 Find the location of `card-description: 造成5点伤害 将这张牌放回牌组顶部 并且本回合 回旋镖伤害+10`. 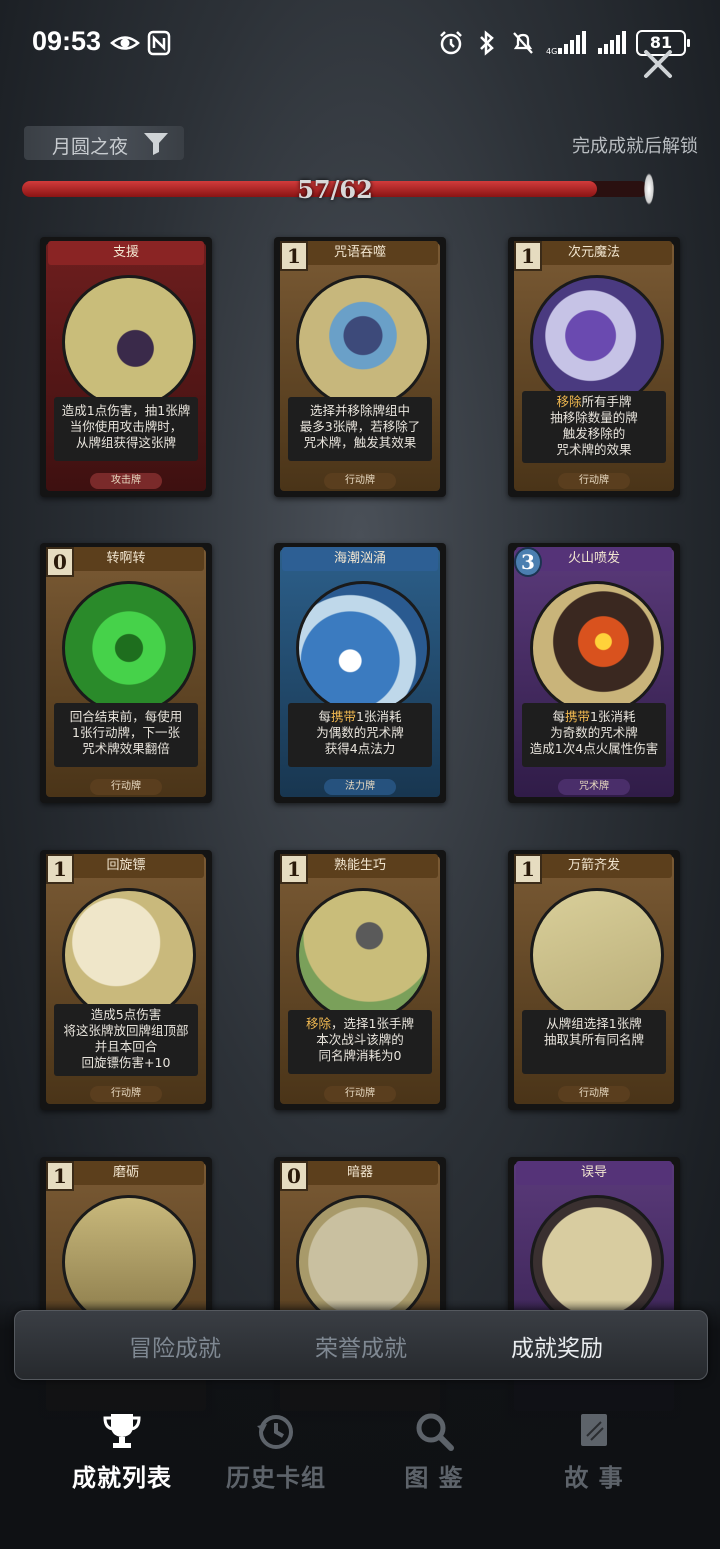

card-description: 造成5点伤害 将这张牌放回牌组顶部 并且本回合 回旋镖伤害+10 is located at coordinates (126, 1040).